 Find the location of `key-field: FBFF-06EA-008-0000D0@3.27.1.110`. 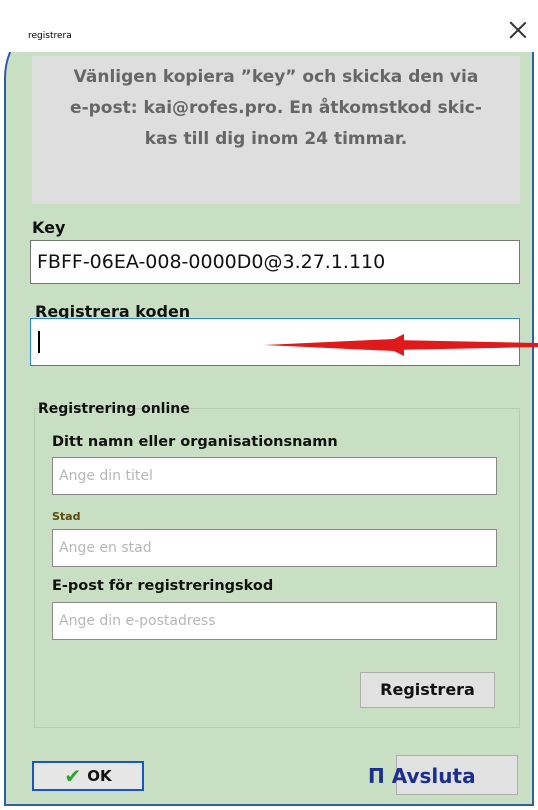

key-field: FBFF-06EA-008-0000D0@3.27.1.110 is located at coordinates (275, 262).